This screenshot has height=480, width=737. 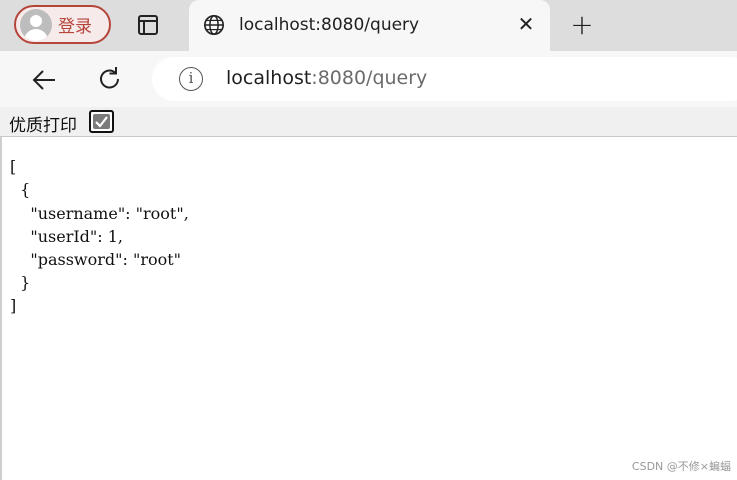 What do you see at coordinates (526, 24) in the screenshot?
I see `close-tab-icon: ✕` at bounding box center [526, 24].